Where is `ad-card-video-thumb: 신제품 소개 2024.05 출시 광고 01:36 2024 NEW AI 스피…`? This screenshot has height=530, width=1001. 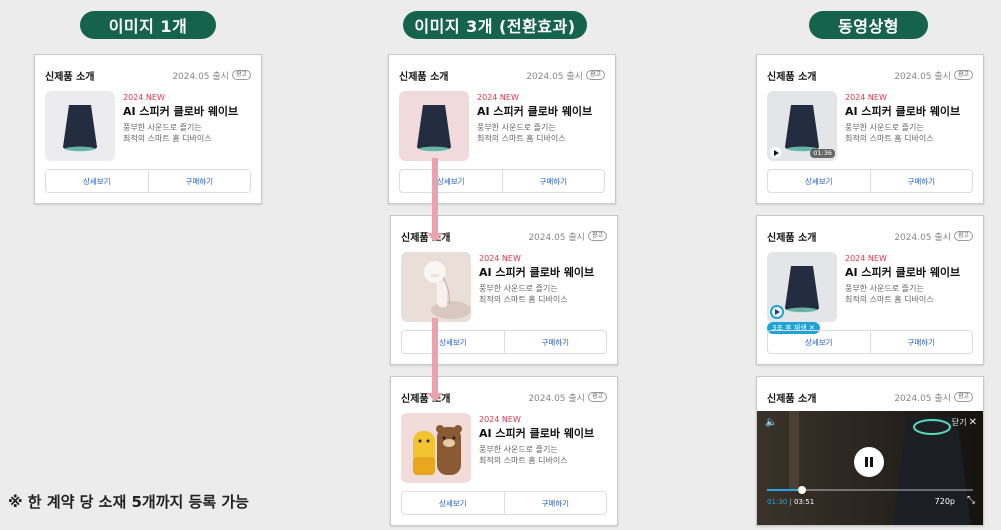
ad-card-video-thumb: 신제품 소개 2024.05 출시 광고 01:36 2024 NEW AI 스피… is located at coordinates (870, 129).